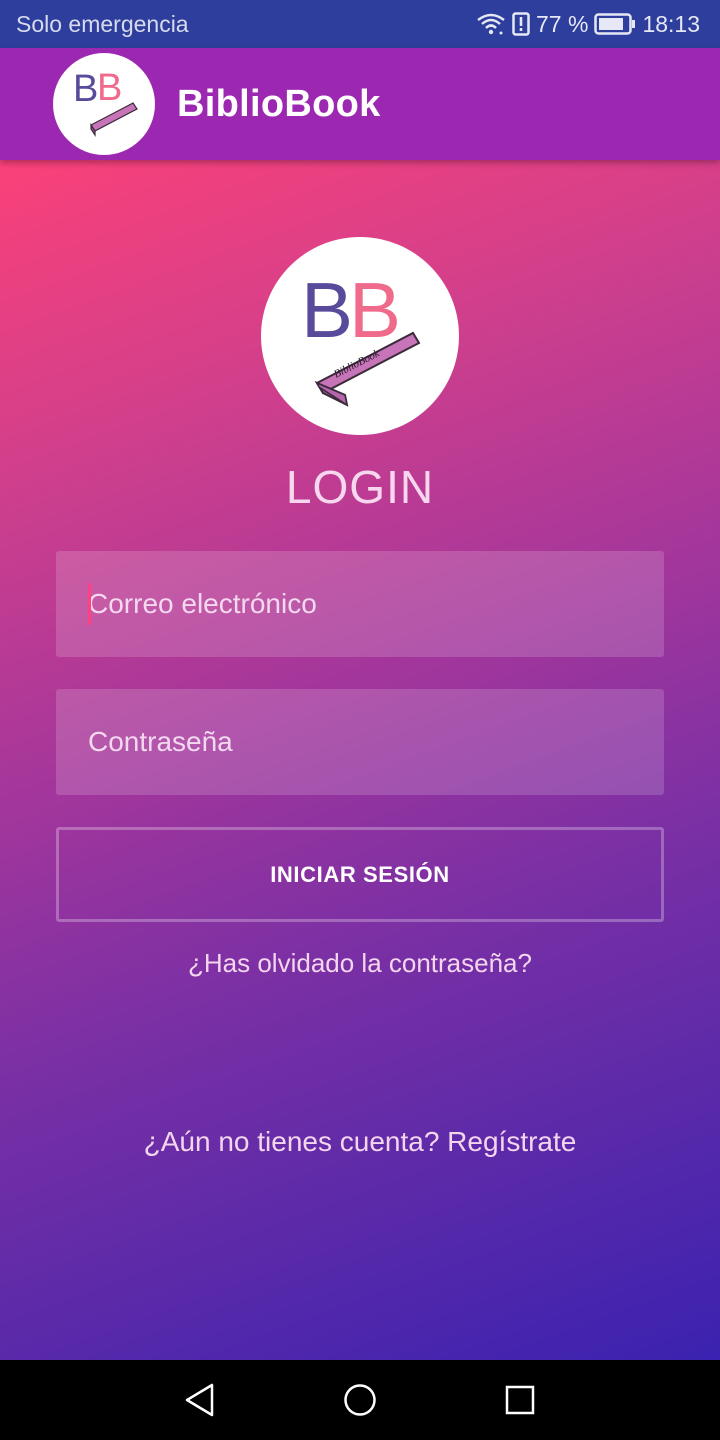  What do you see at coordinates (102, 23) in the screenshot?
I see `carrier-label: Solo emergencia` at bounding box center [102, 23].